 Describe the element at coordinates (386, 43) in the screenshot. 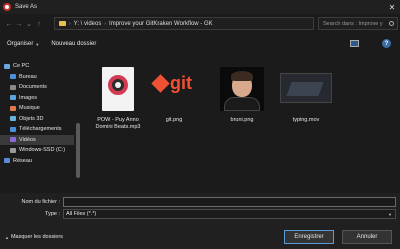

I see `help-icon: ?` at that location.